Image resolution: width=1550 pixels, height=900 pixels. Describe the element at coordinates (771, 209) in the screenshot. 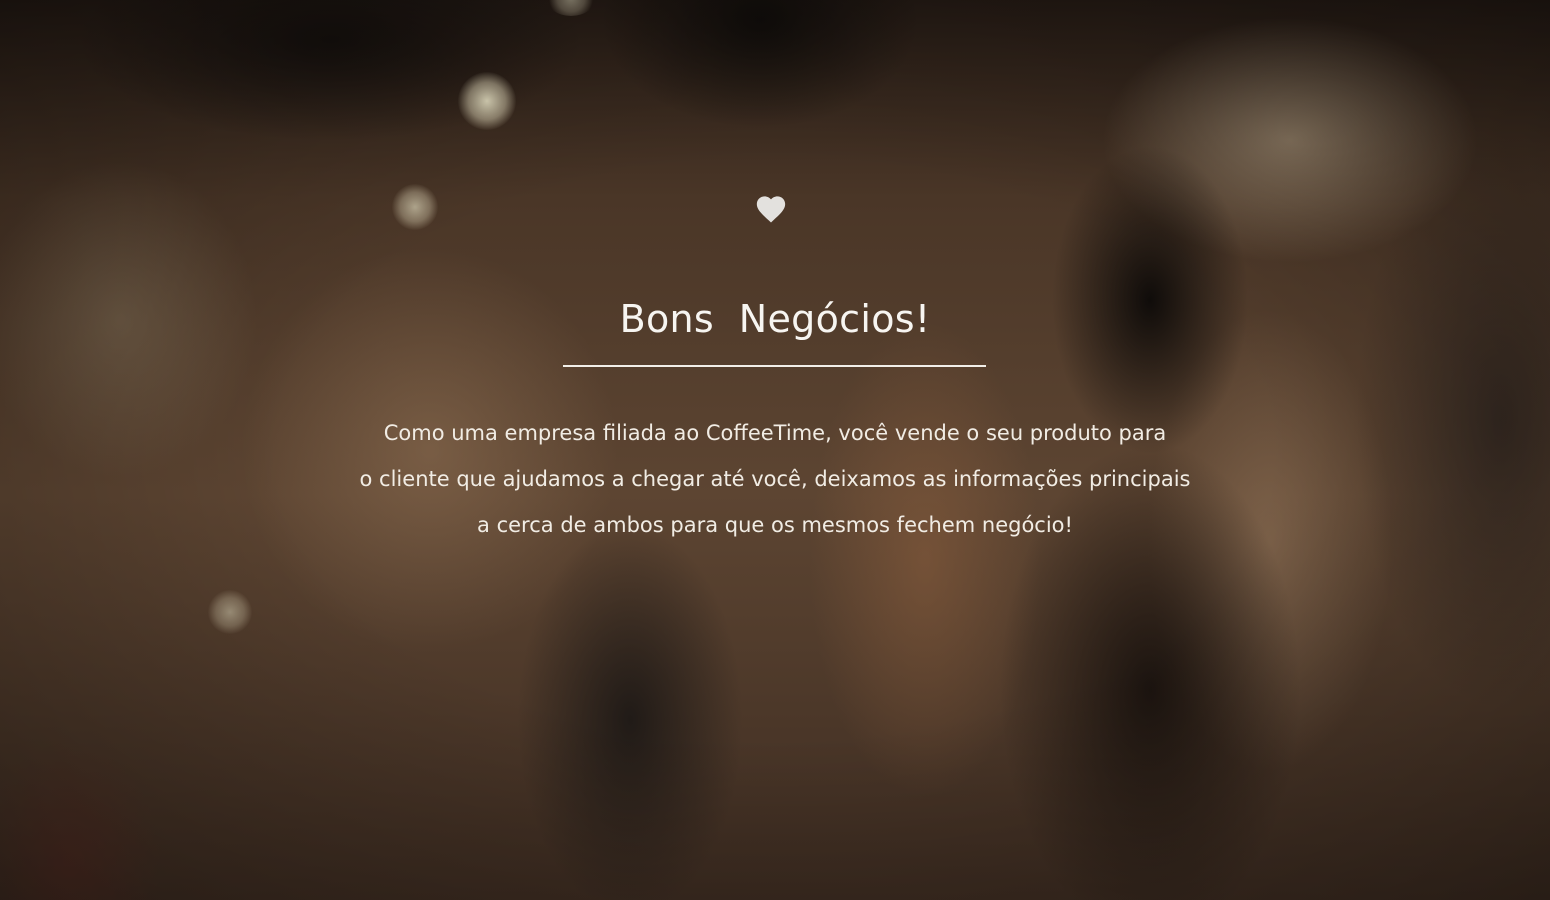

I see `heart-icon` at that location.